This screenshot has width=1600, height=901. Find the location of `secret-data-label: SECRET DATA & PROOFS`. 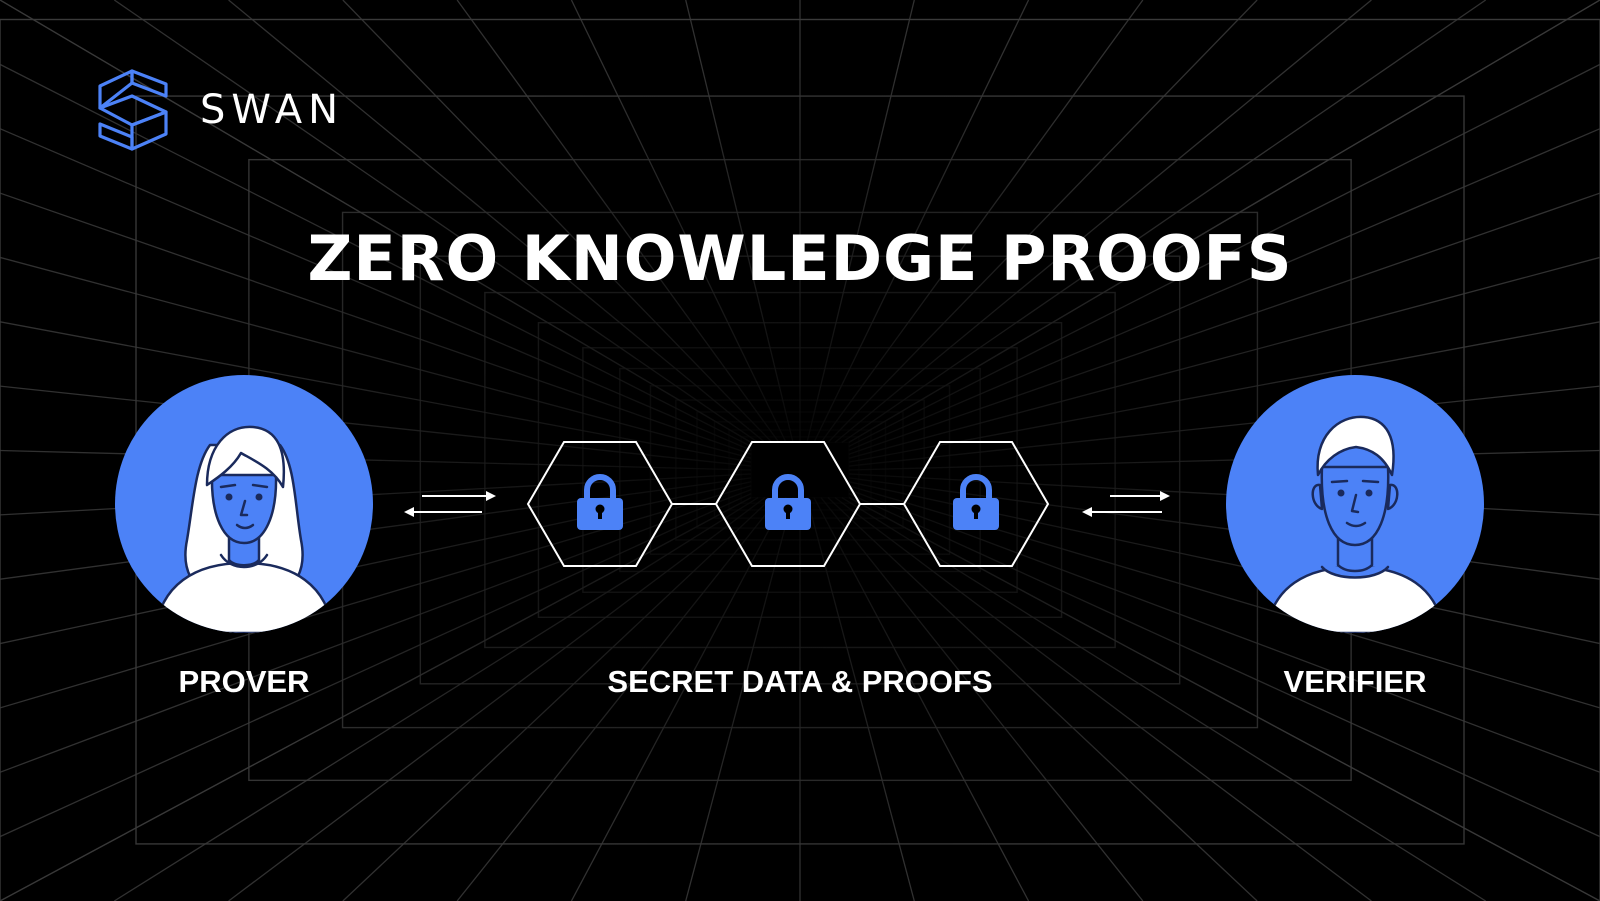

secret-data-label: SECRET DATA & PROOFS is located at coordinates (800, 681).